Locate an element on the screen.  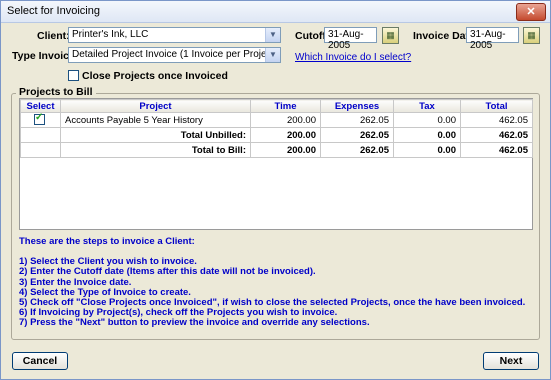
client-value: Printer's Ink, LLC is located at coordinates (110, 34).